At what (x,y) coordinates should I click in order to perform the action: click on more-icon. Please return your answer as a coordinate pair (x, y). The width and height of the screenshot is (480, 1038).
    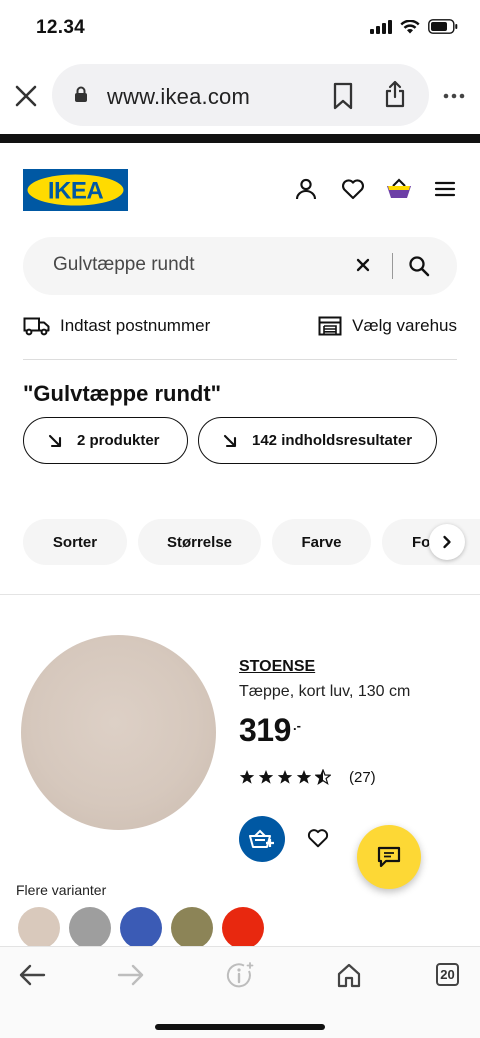
    Looking at the image, I should click on (454, 96).